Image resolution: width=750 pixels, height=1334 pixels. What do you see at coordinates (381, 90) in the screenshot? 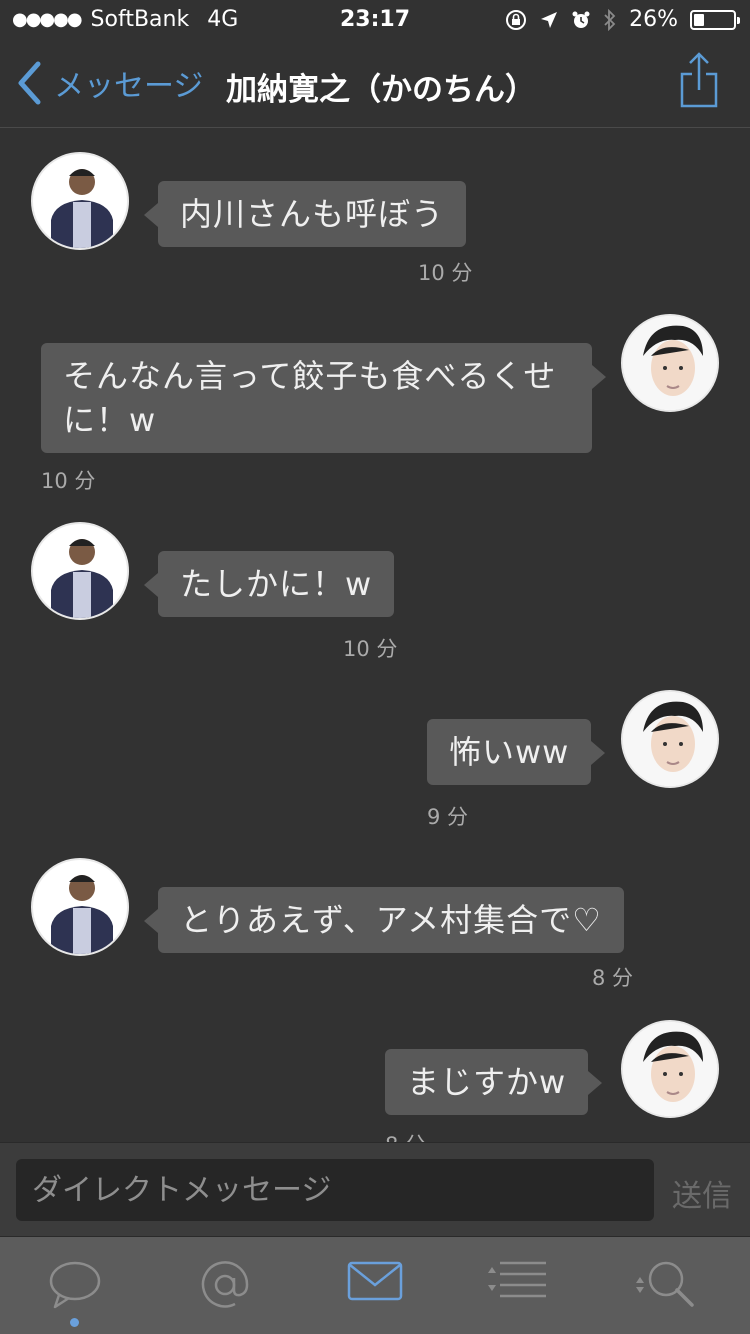
I see `page-title: 加納寛之（かのちん）` at bounding box center [381, 90].